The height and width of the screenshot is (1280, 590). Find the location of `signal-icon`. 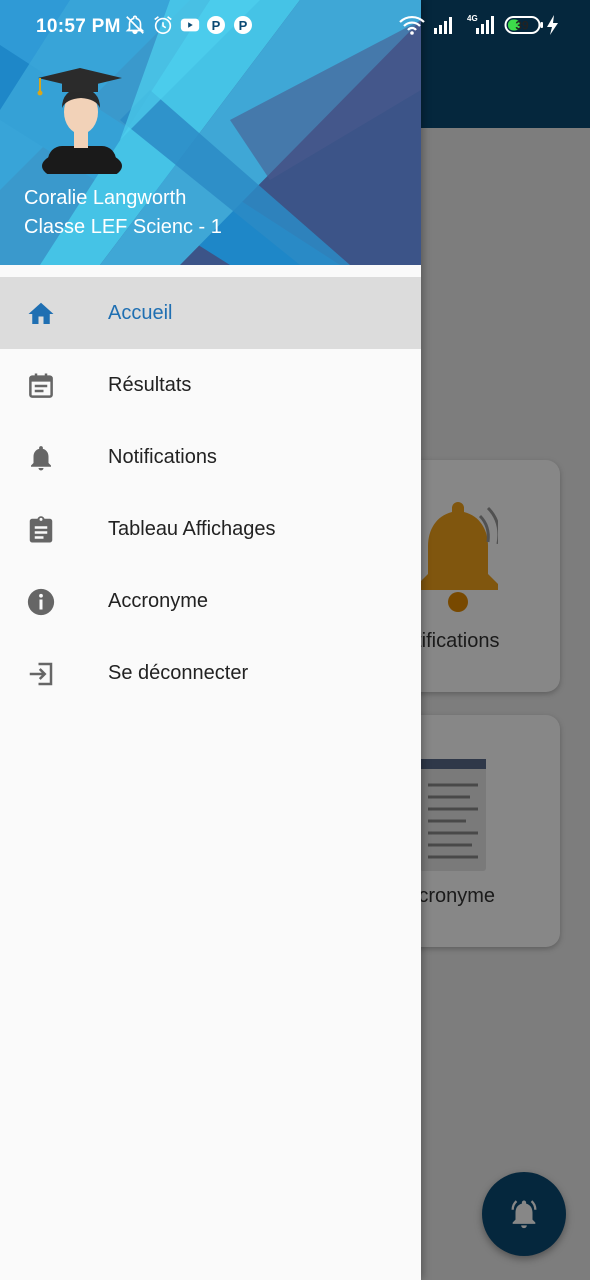

signal-icon is located at coordinates (443, 25).